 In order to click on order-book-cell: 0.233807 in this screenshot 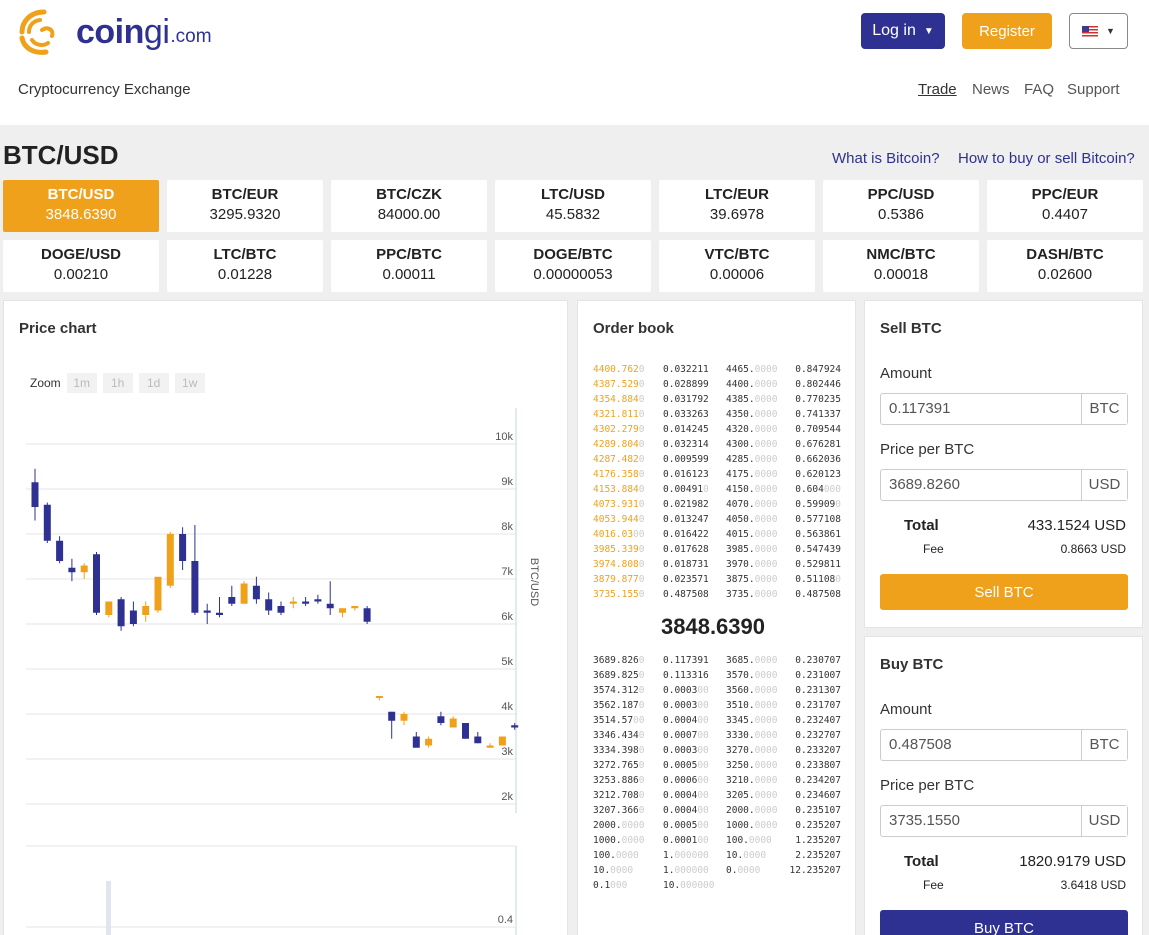, I will do `click(818, 765)`.